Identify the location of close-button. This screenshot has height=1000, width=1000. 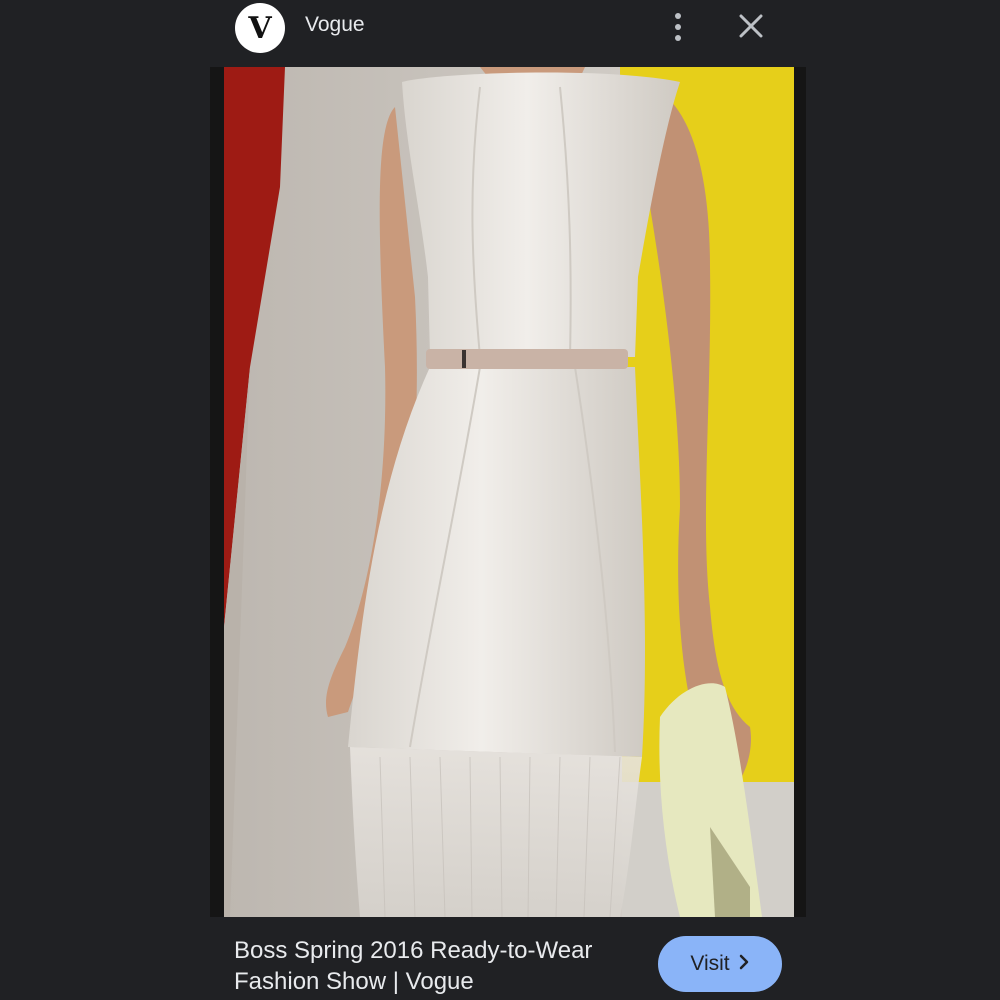
(751, 26).